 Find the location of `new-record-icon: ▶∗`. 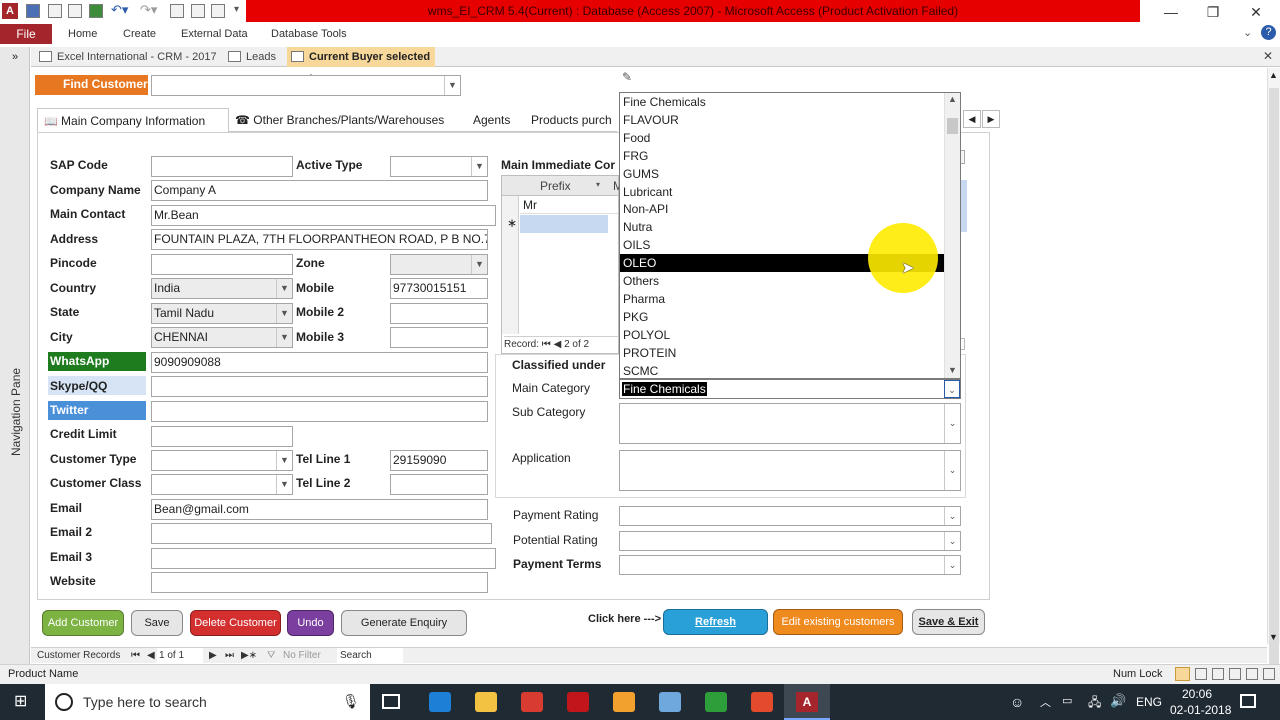

new-record-icon: ▶∗ is located at coordinates (249, 656).